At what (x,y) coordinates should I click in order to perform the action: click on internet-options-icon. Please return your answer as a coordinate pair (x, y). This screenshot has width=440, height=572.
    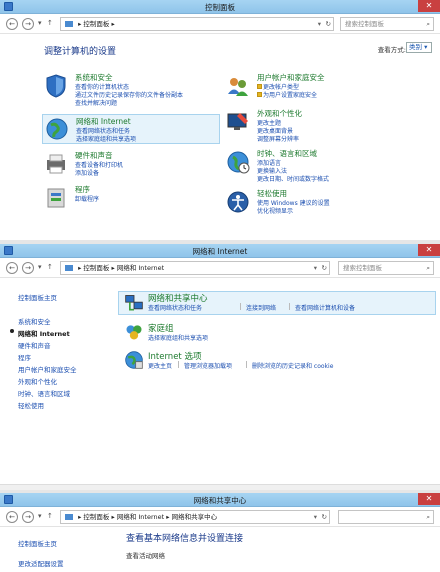
    Looking at the image, I should click on (134, 360).